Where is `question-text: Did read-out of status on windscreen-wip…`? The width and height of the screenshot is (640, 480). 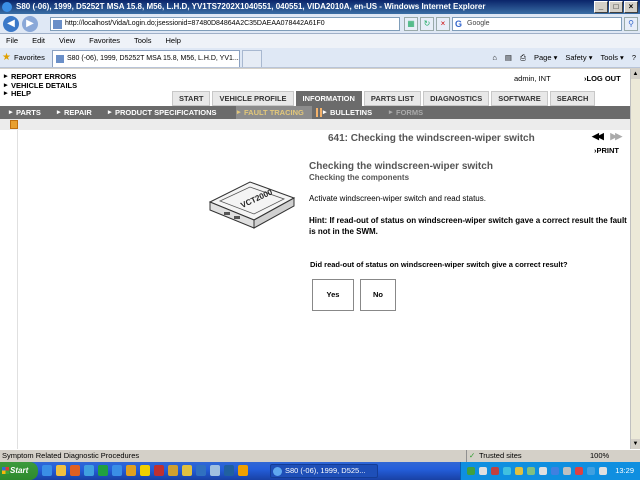
question-text: Did read-out of status on windscreen-wip… is located at coordinates (439, 264).